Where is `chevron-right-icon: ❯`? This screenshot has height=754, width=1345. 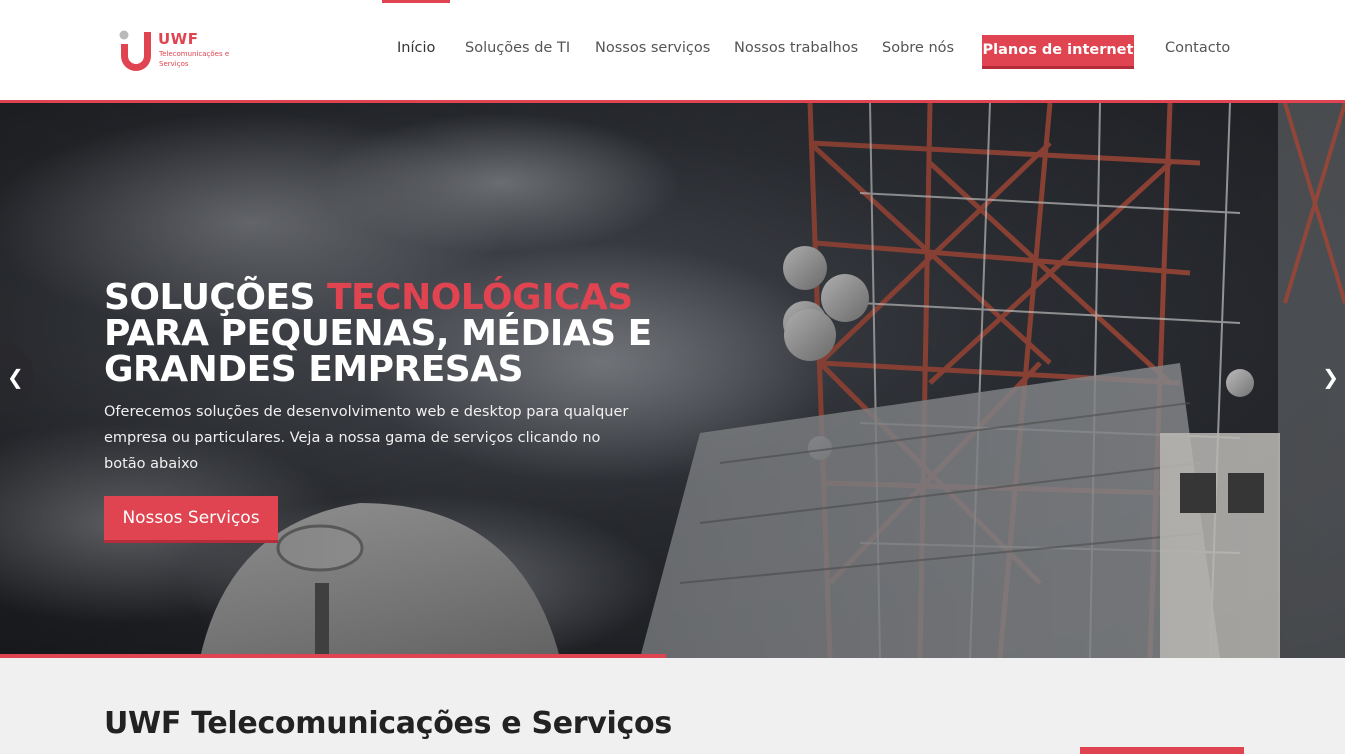 chevron-right-icon: ❯ is located at coordinates (1330, 377).